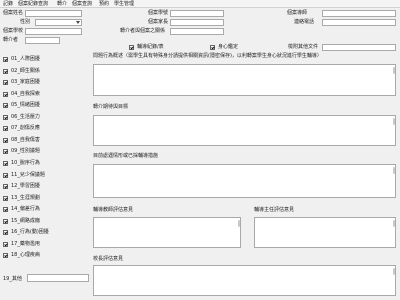 This screenshot has height=300, width=400. I want to click on gender-label: 性別, so click(25, 22).